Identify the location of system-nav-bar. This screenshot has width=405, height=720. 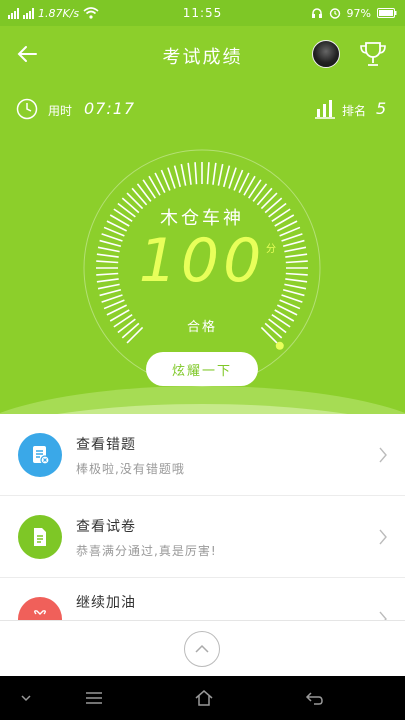
(202, 698).